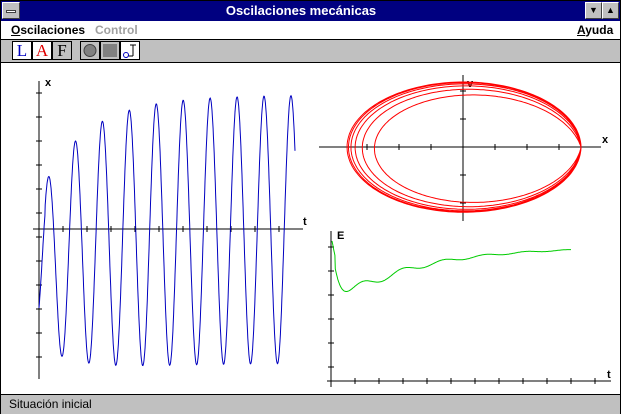 Image resolution: width=621 pixels, height=414 pixels. I want to click on stop-button, so click(110, 50).